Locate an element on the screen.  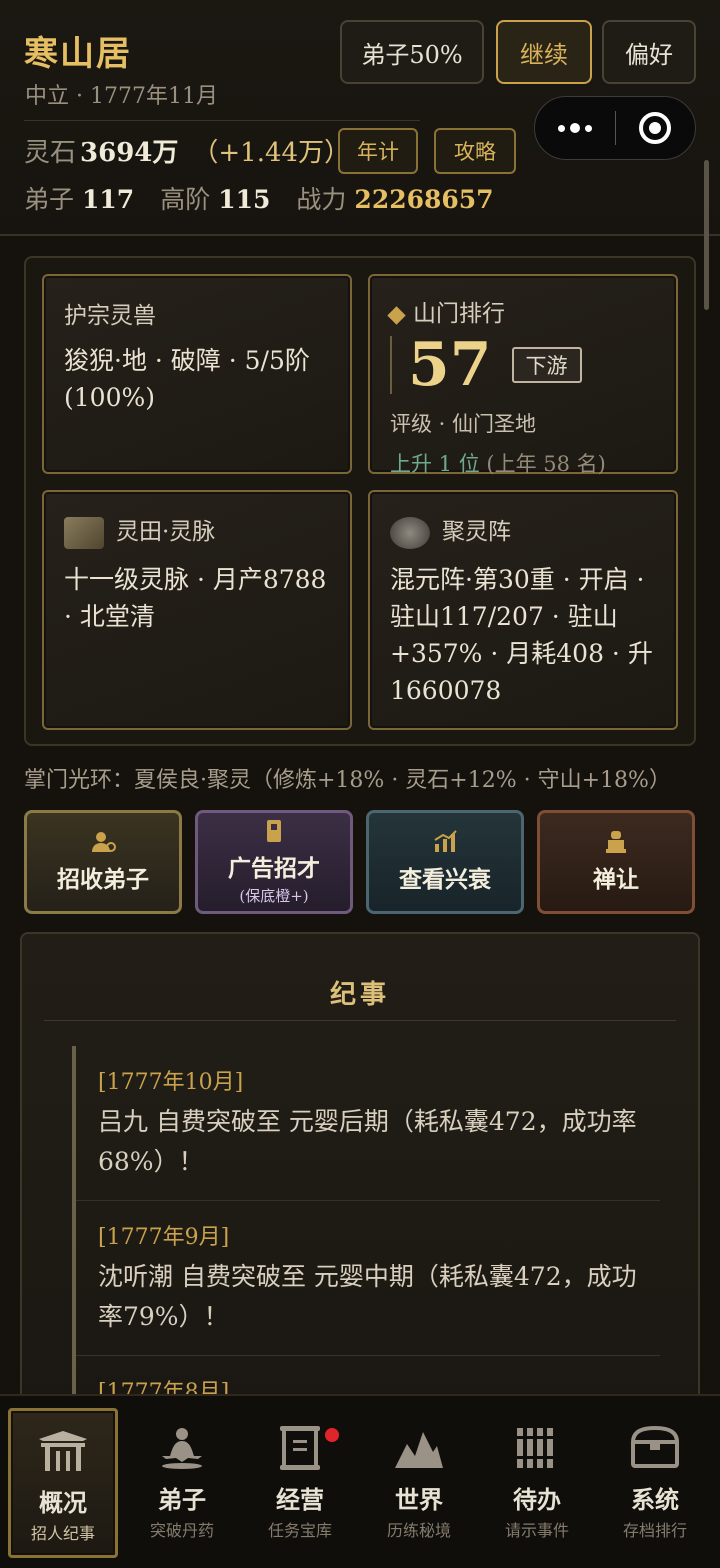
nav-label: 概况 is located at coordinates (63, 1502).